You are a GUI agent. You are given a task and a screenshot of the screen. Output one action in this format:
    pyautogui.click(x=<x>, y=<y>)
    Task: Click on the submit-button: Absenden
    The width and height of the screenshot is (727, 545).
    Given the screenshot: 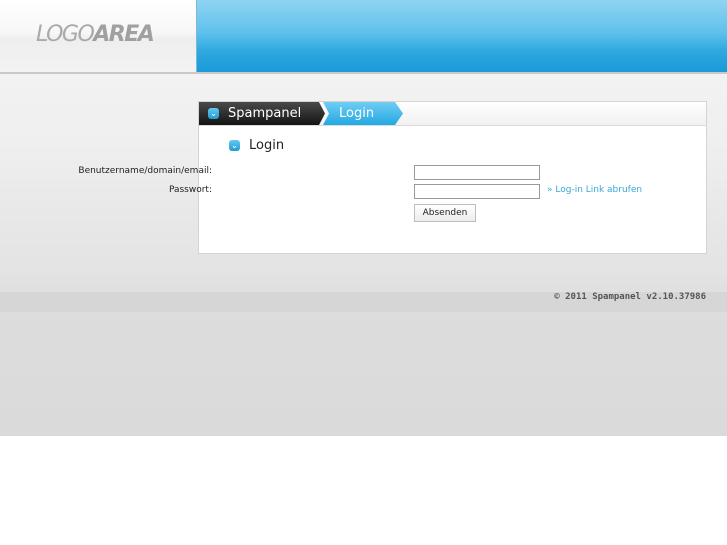 What is the action you would take?
    pyautogui.click(x=445, y=213)
    